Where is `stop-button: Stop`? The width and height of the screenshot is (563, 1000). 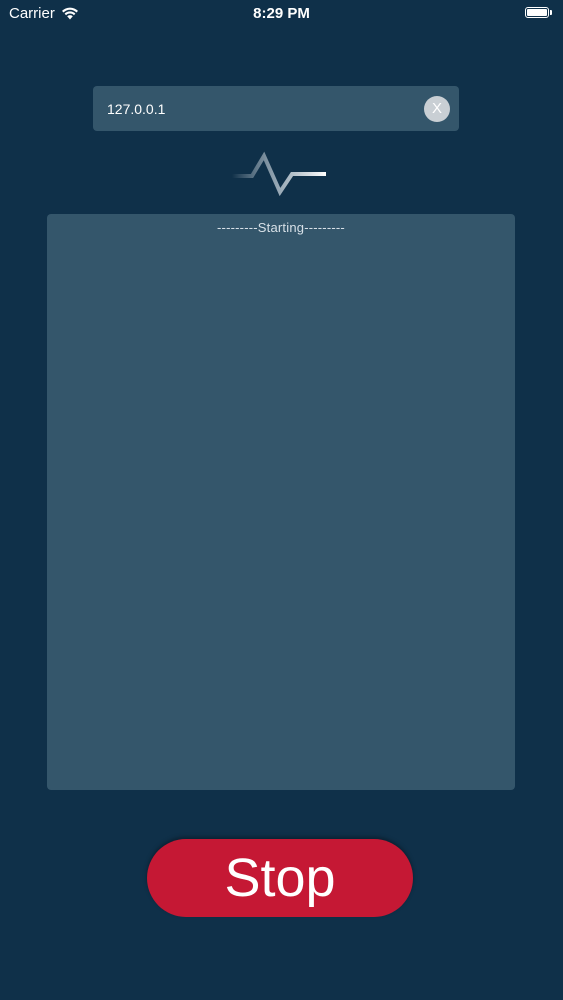 stop-button: Stop is located at coordinates (280, 878).